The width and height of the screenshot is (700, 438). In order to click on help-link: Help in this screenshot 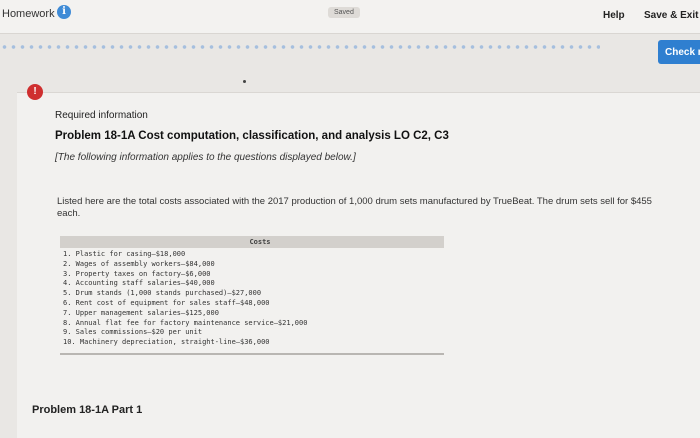, I will do `click(614, 15)`.